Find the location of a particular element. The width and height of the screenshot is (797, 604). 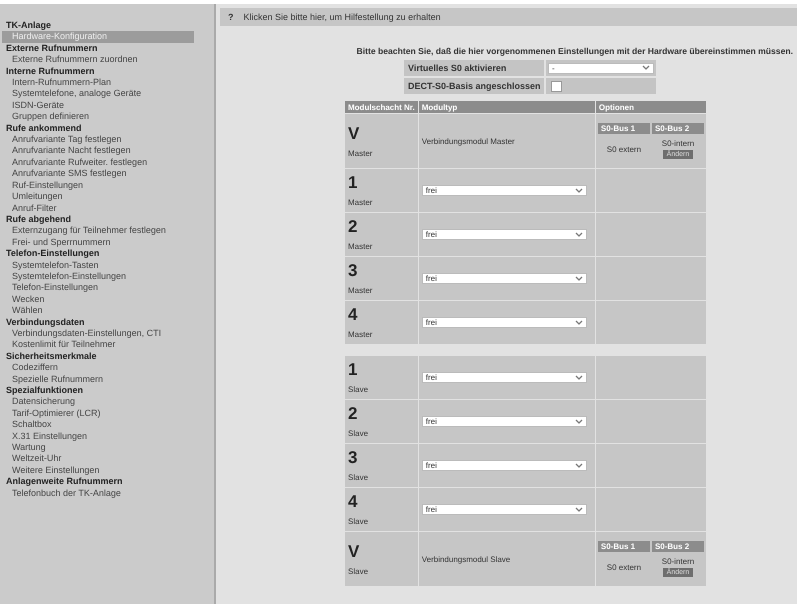

help-icon: ? is located at coordinates (231, 17).